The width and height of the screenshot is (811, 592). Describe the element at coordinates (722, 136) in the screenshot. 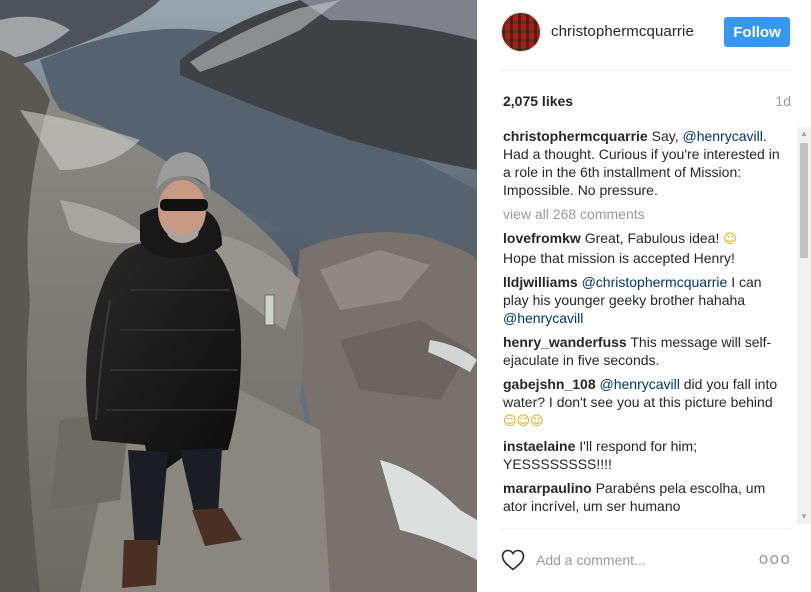

I see `caption-mention: @henrycavill` at that location.